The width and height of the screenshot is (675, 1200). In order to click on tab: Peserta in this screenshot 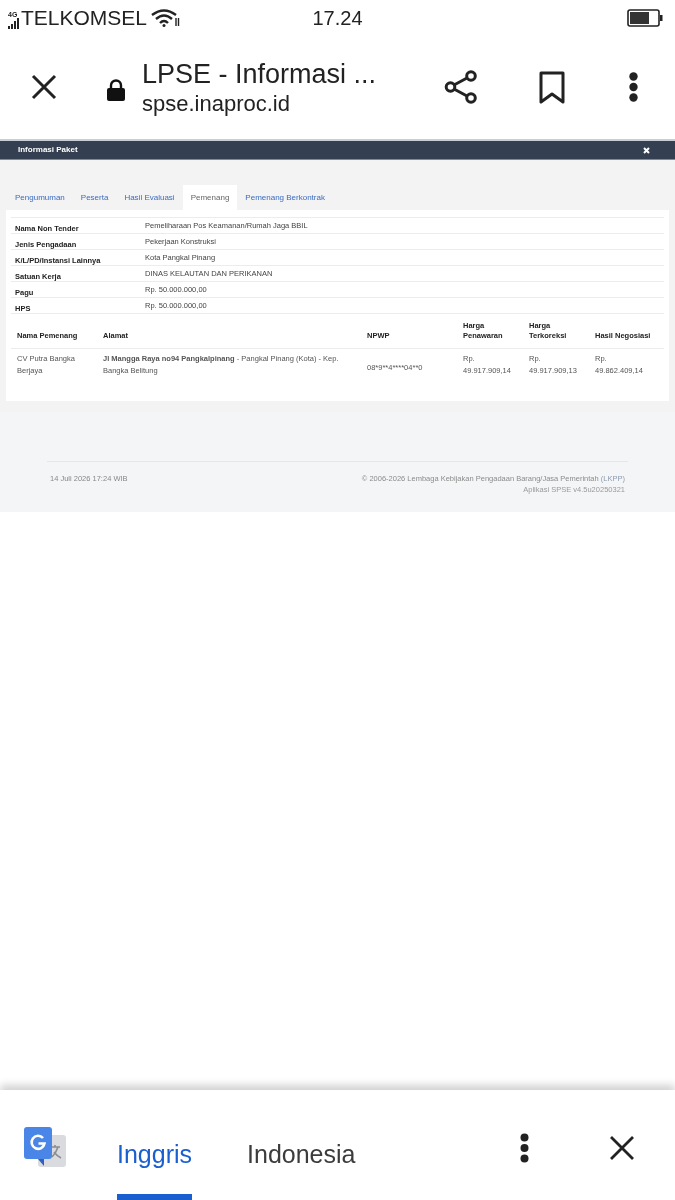, I will do `click(94, 197)`.